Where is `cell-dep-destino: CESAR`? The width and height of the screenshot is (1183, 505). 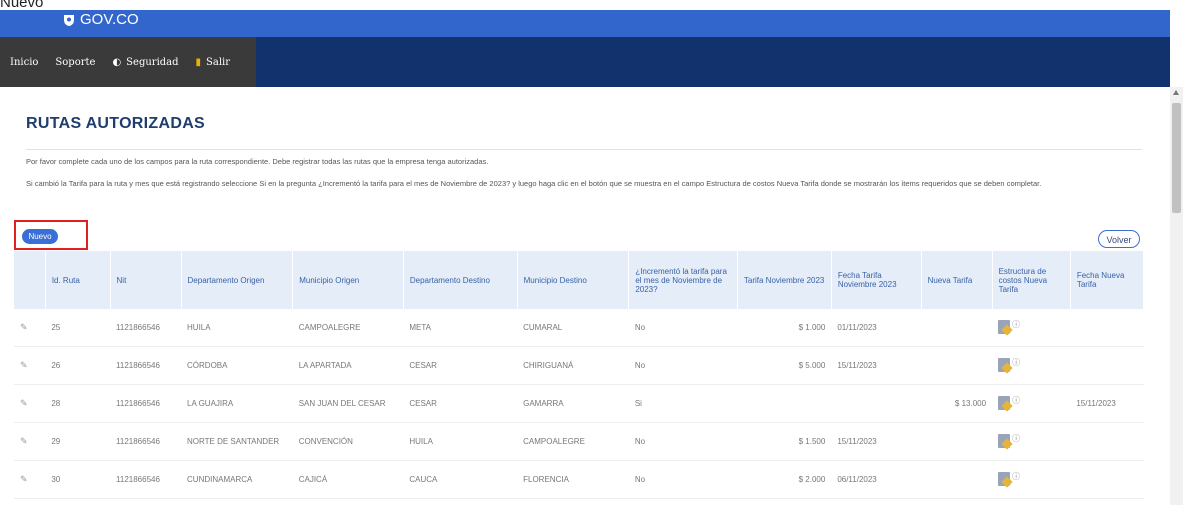 cell-dep-destino: CESAR is located at coordinates (460, 403).